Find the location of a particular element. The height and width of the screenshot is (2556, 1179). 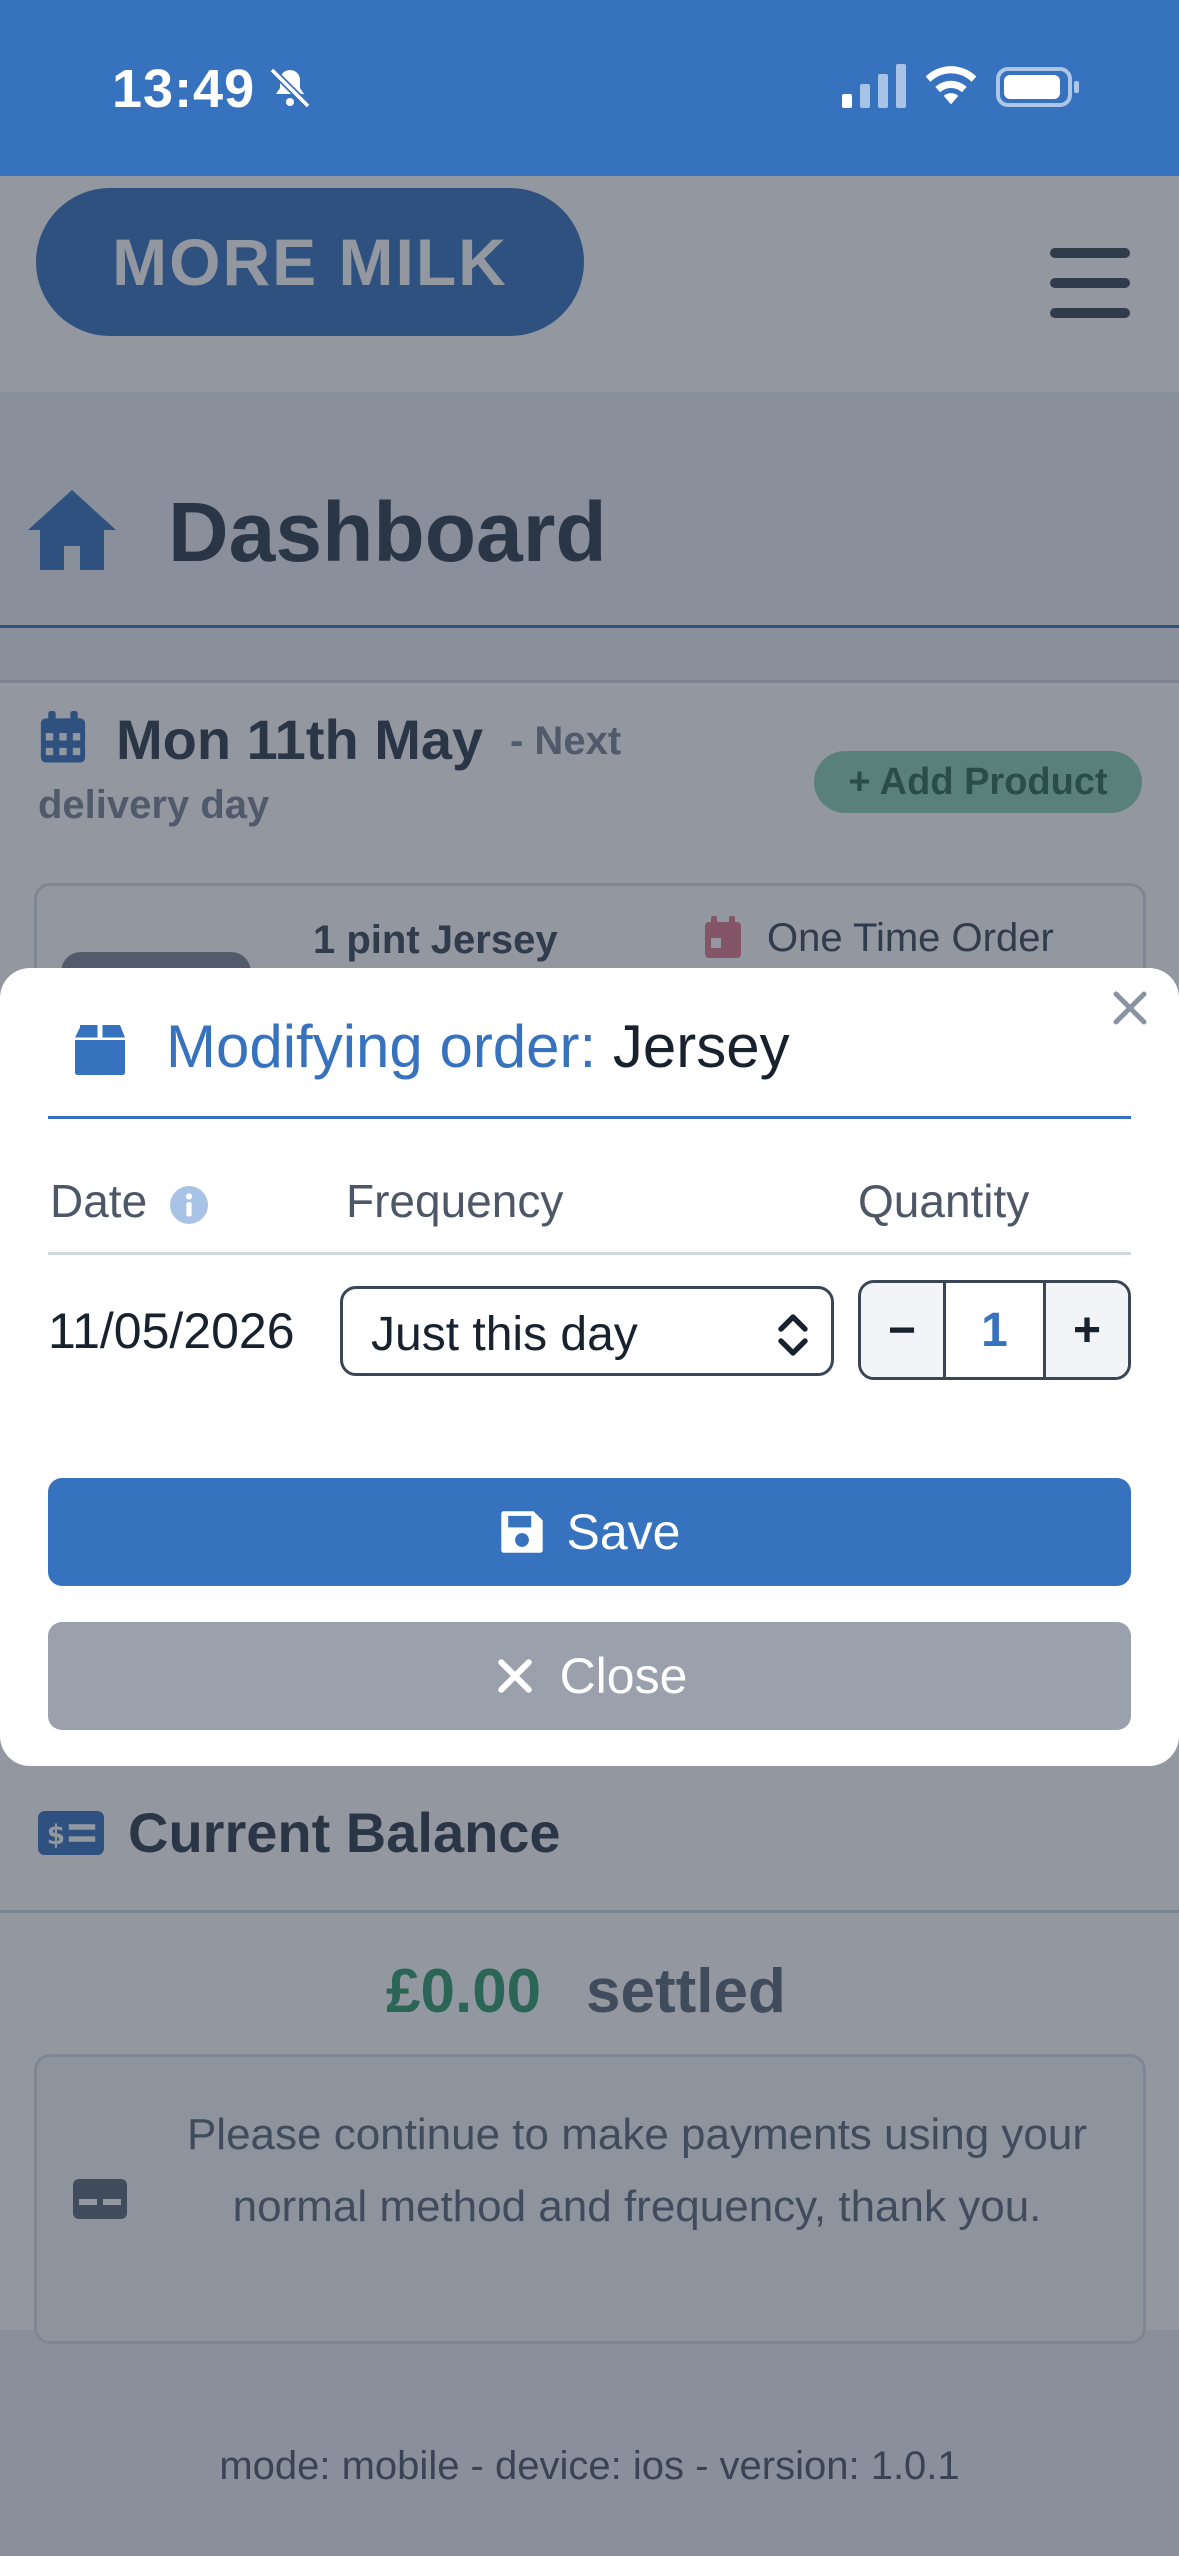

status-bar: 13:49 is located at coordinates (589, 88).